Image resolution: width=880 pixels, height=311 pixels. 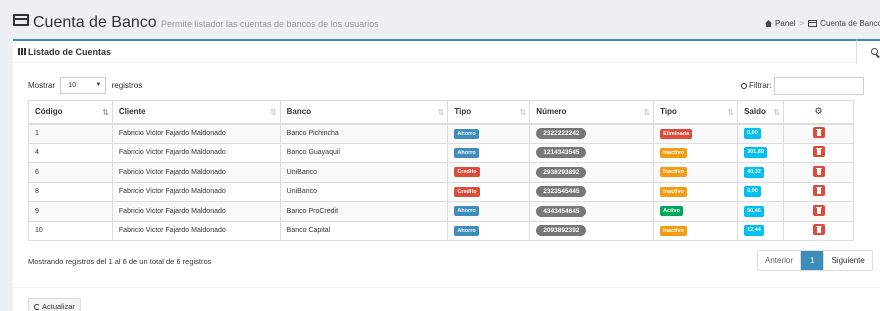 I want to click on cell-banco: Banco Pichincha, so click(x=364, y=133).